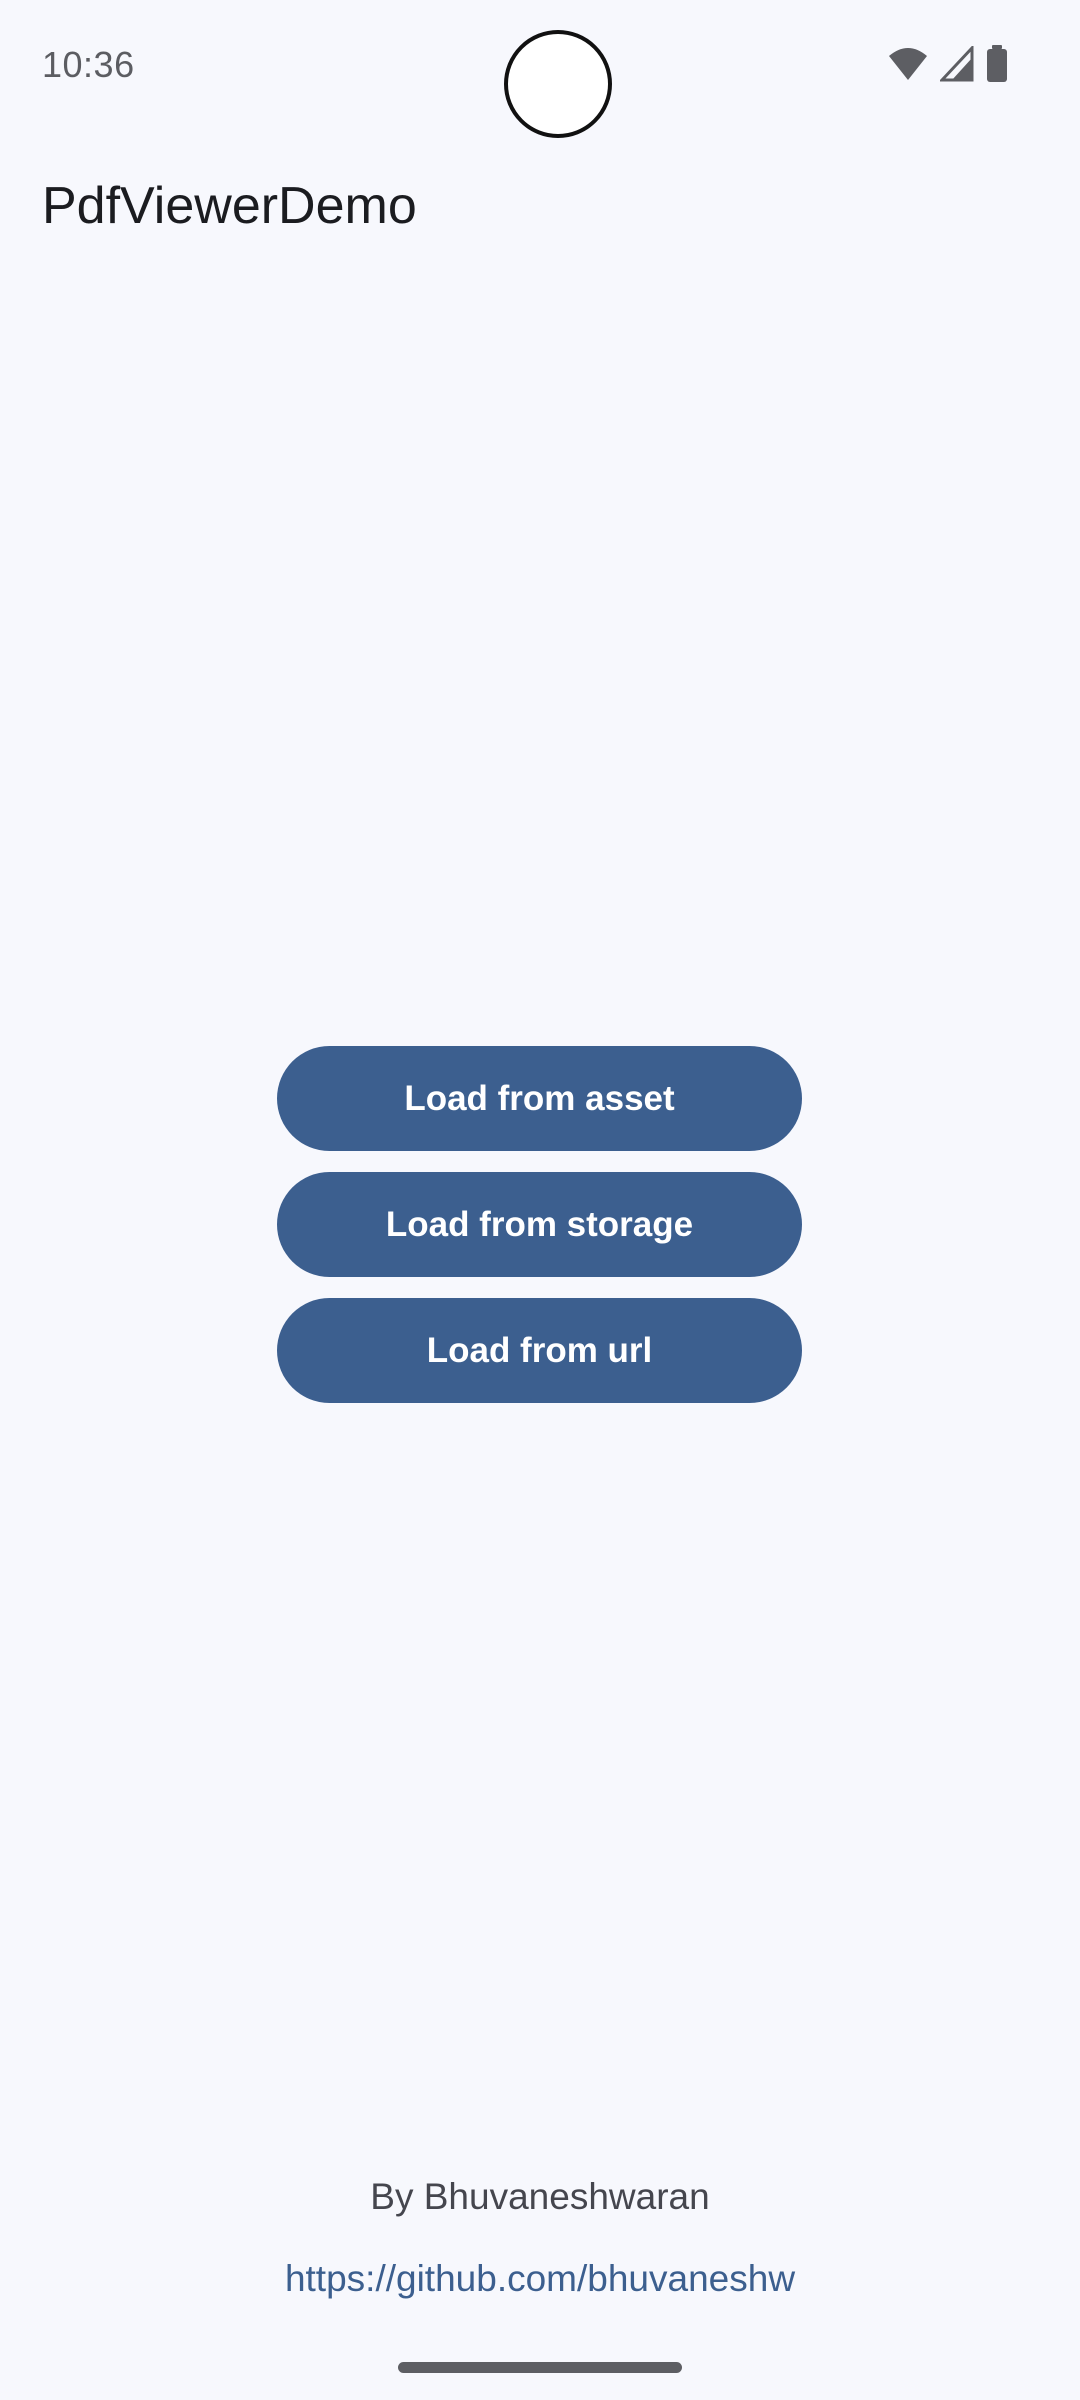  What do you see at coordinates (539, 1350) in the screenshot?
I see `load-from-url-button: Load from url` at bounding box center [539, 1350].